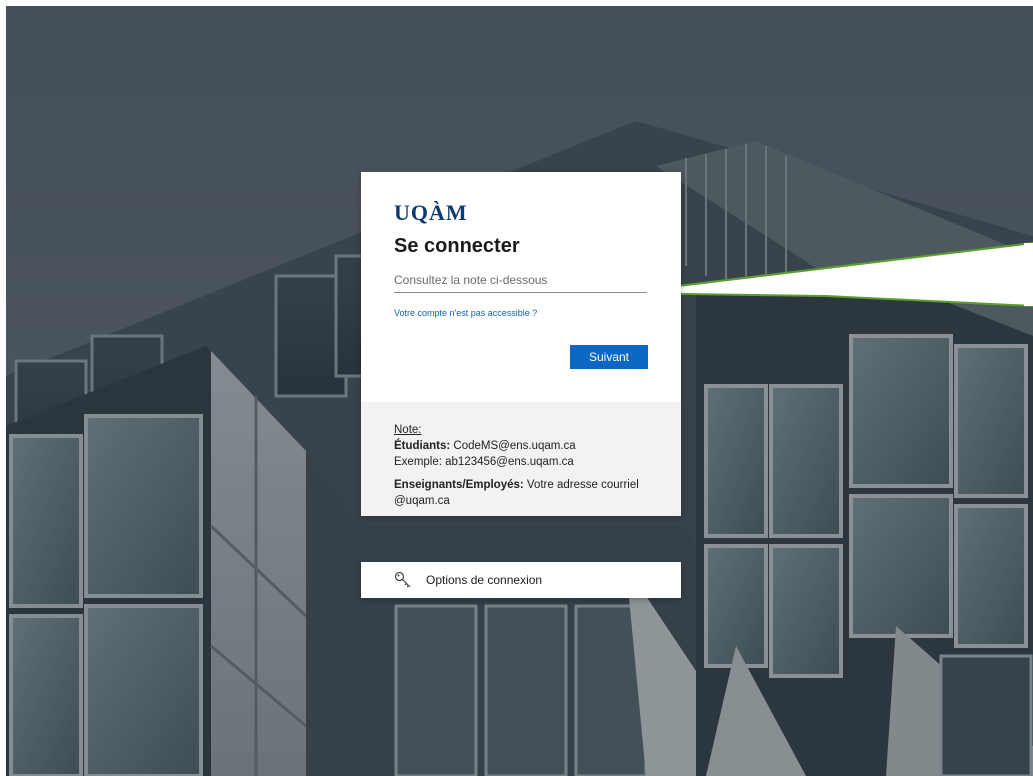 This screenshot has width=1033, height=776. What do you see at coordinates (459, 485) in the screenshot?
I see `staff-label: Enseignants/Employés:` at bounding box center [459, 485].